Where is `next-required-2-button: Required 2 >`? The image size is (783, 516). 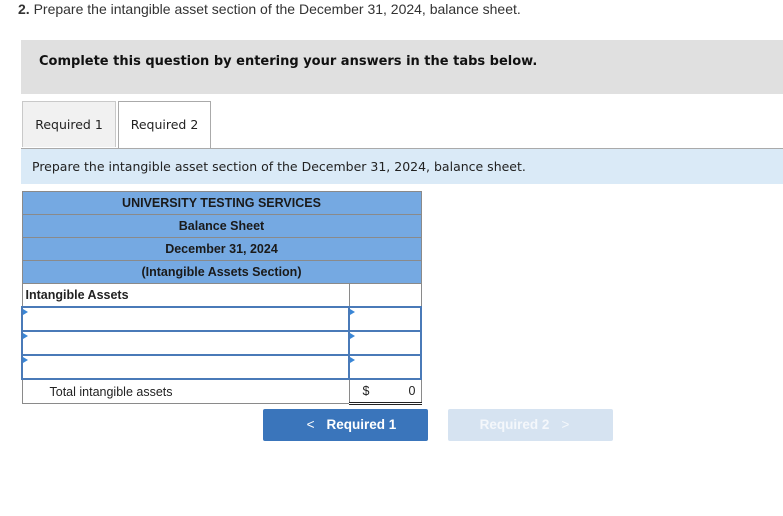
next-required-2-button: Required 2 > is located at coordinates (530, 425).